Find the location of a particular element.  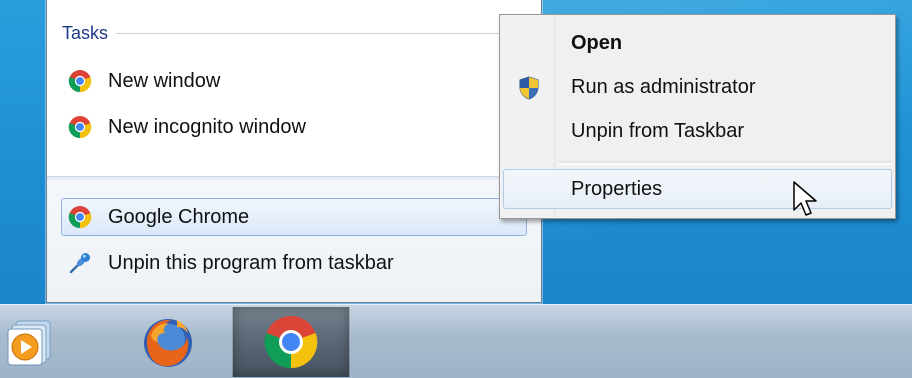

menu-item-label: Run as administrator is located at coordinates (663, 86).